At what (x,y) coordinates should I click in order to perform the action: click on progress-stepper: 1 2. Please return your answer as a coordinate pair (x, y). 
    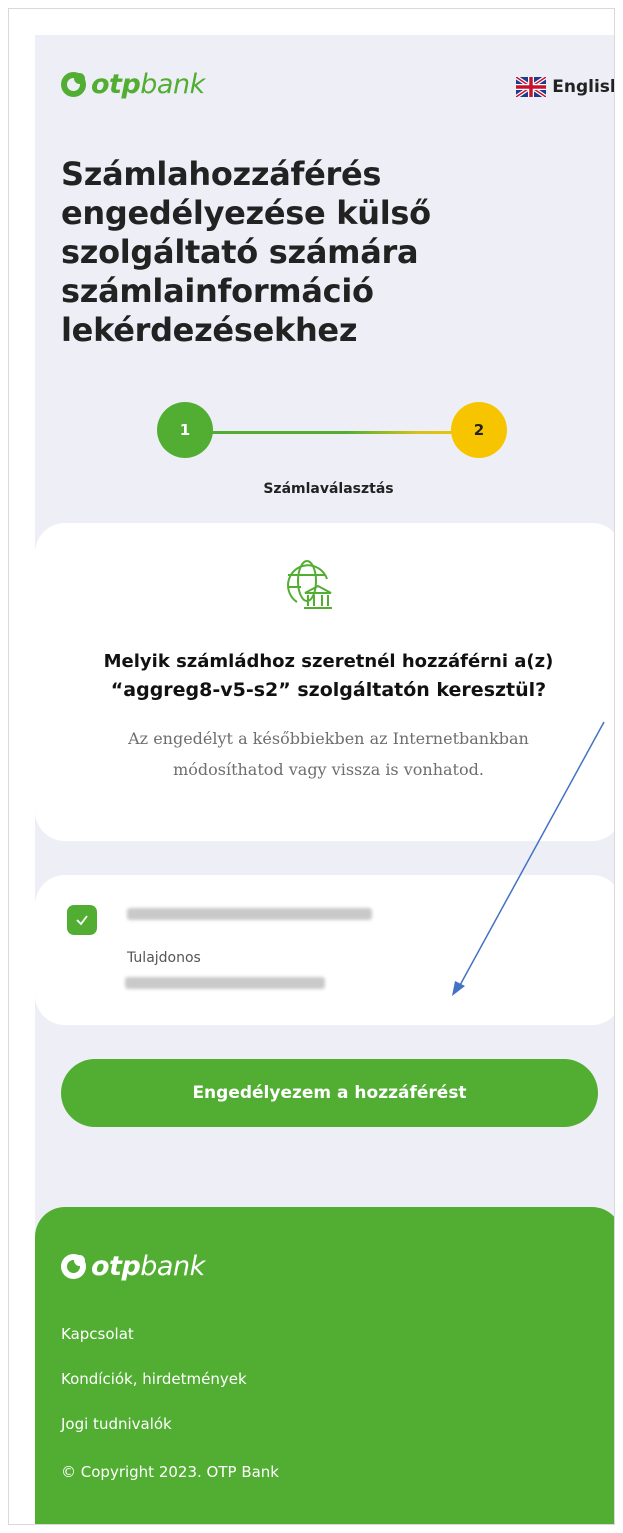
    Looking at the image, I should click on (332, 432).